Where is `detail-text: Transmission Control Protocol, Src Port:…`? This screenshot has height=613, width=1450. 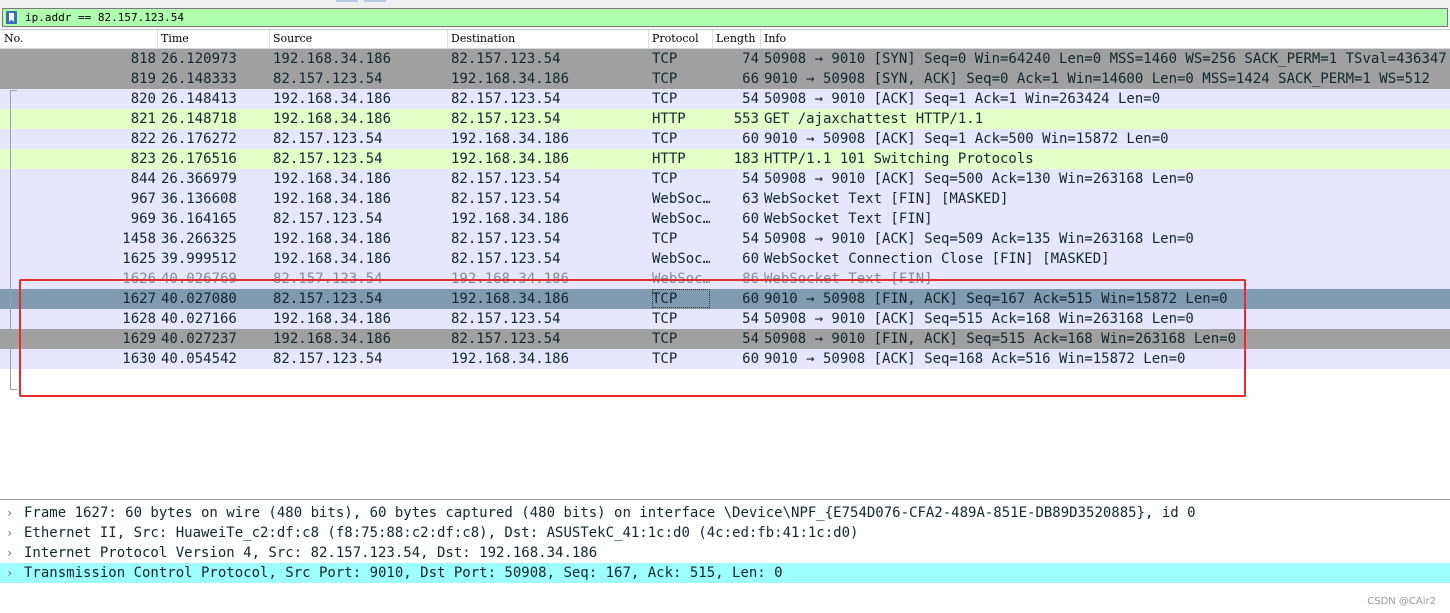 detail-text: Transmission Control Protocol, Src Port:… is located at coordinates (403, 573).